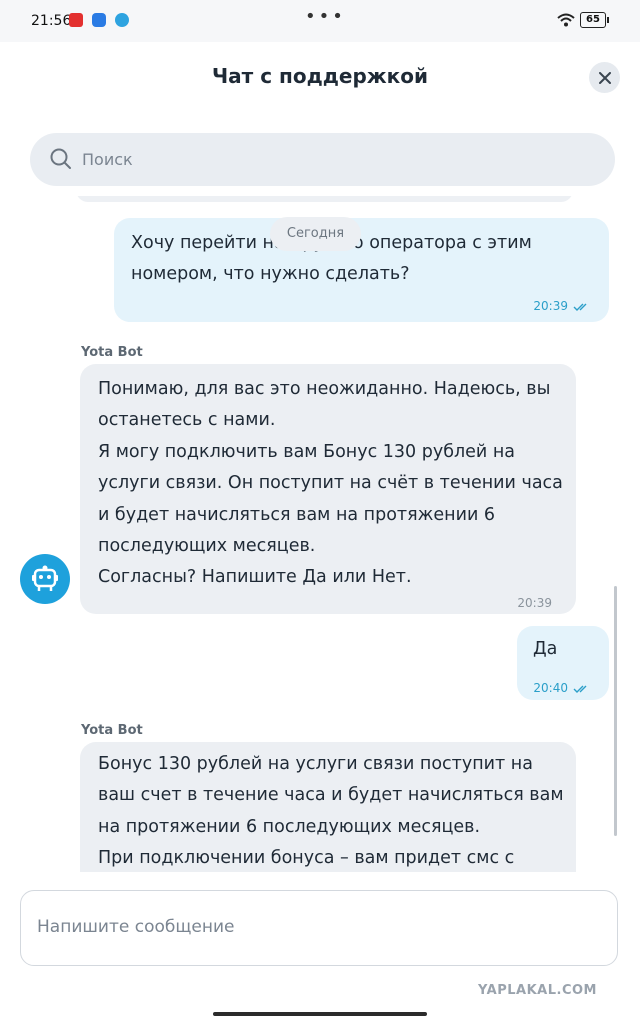  I want to click on previous-message-edge, so click(324, 199).